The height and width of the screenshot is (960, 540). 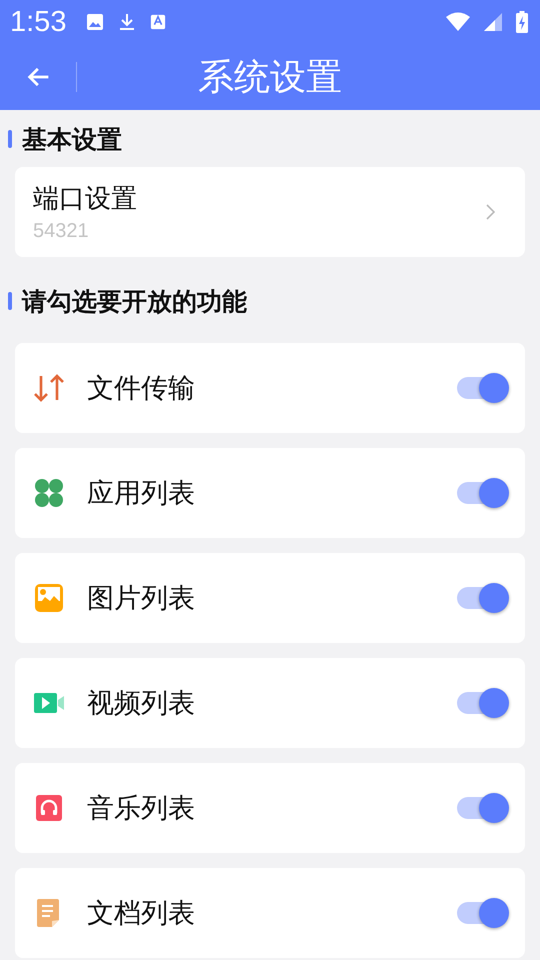 I want to click on feature-label: 应用列表, so click(x=141, y=494).